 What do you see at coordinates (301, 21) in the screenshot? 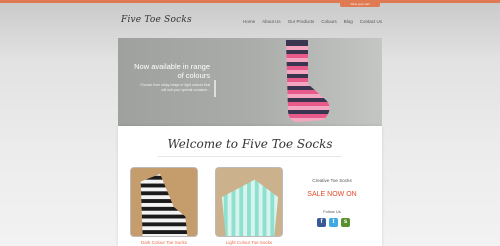
I see `nav-our-products: Our Products` at bounding box center [301, 21].